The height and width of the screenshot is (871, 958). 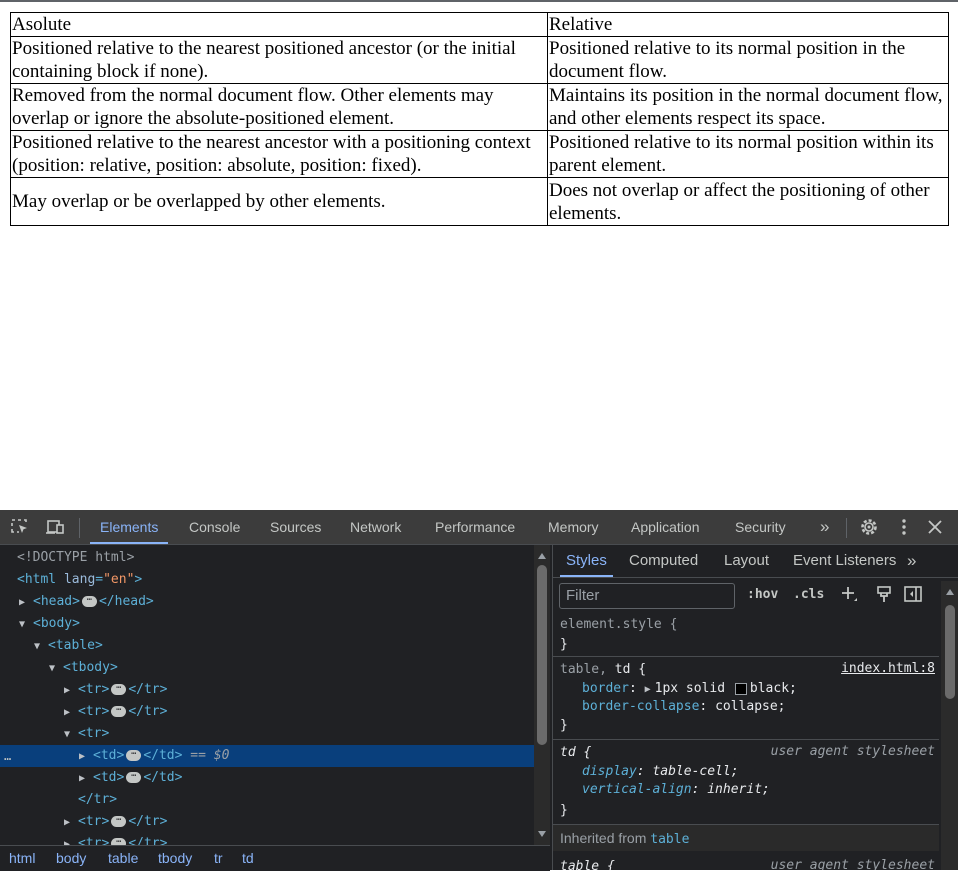 I want to click on styles-filter-box, so click(x=647, y=596).